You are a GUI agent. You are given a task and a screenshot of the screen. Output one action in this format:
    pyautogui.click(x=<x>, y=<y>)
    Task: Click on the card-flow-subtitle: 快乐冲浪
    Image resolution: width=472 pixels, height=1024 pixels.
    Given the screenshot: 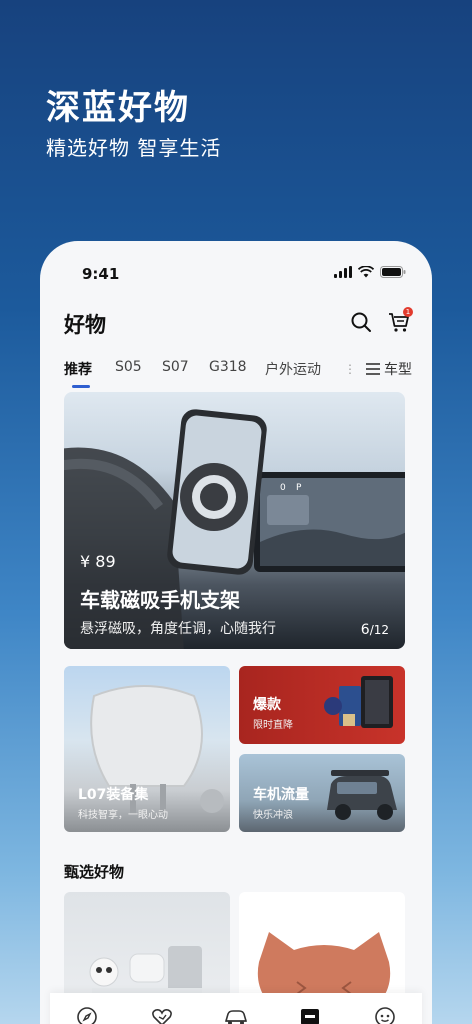 What is the action you would take?
    pyautogui.click(x=273, y=815)
    